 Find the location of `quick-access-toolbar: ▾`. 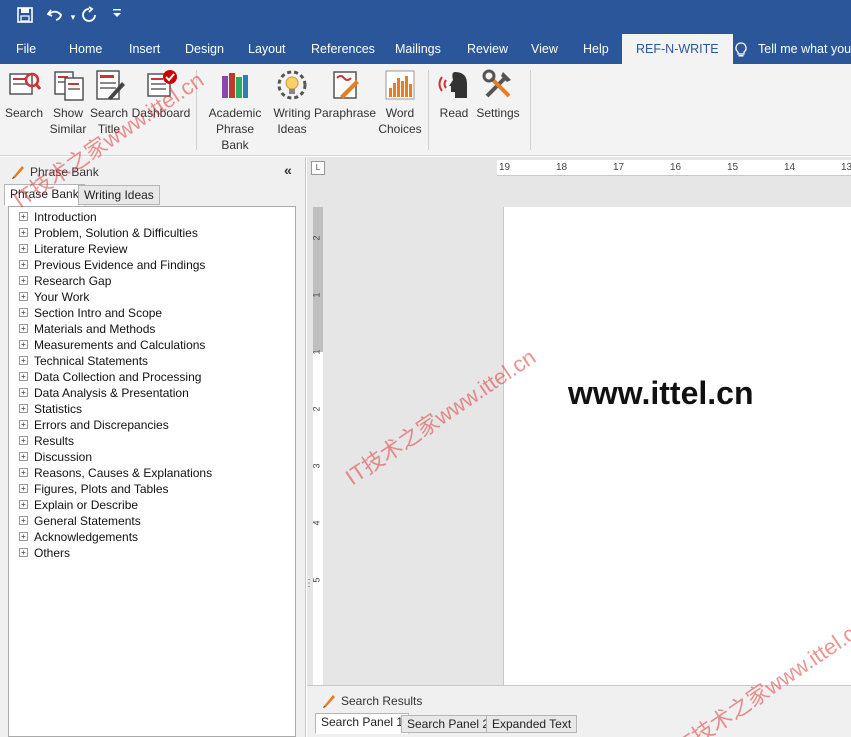

quick-access-toolbar: ▾ is located at coordinates (425, 17).